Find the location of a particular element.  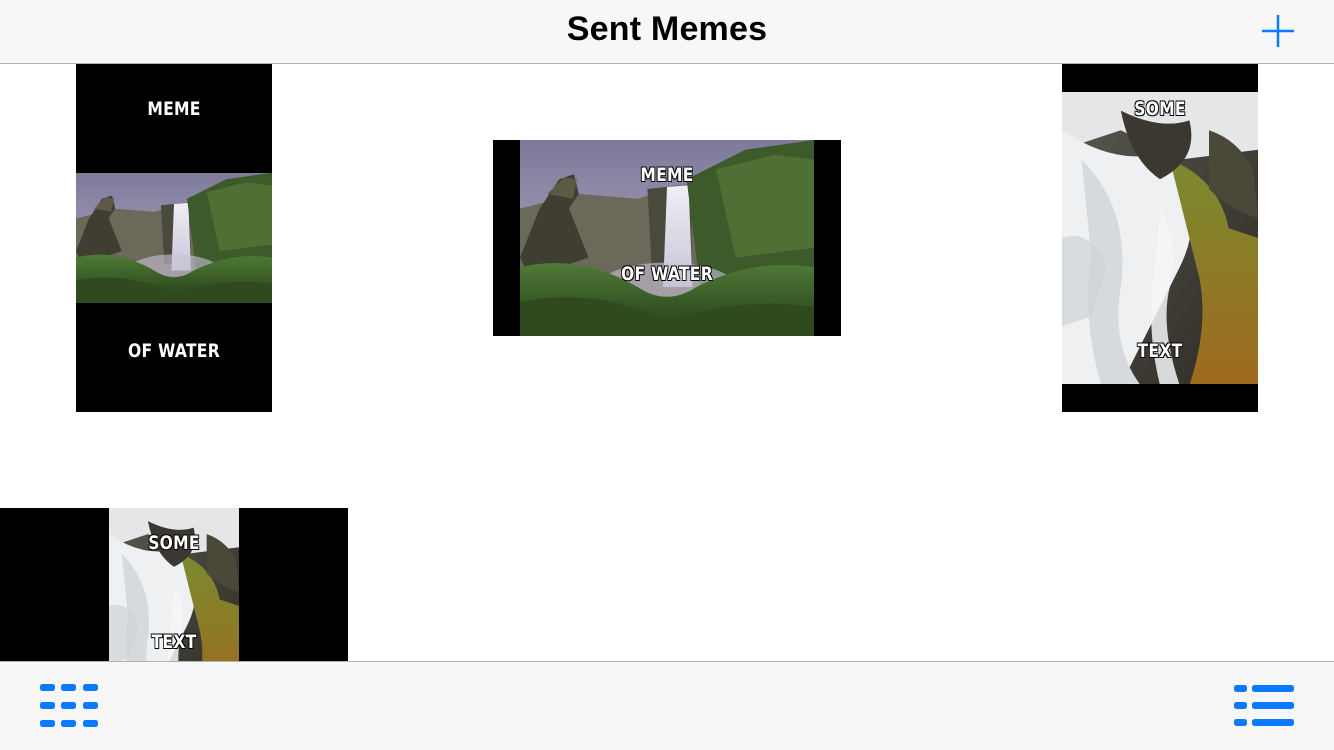

add-meme-button is located at coordinates (1278, 31).